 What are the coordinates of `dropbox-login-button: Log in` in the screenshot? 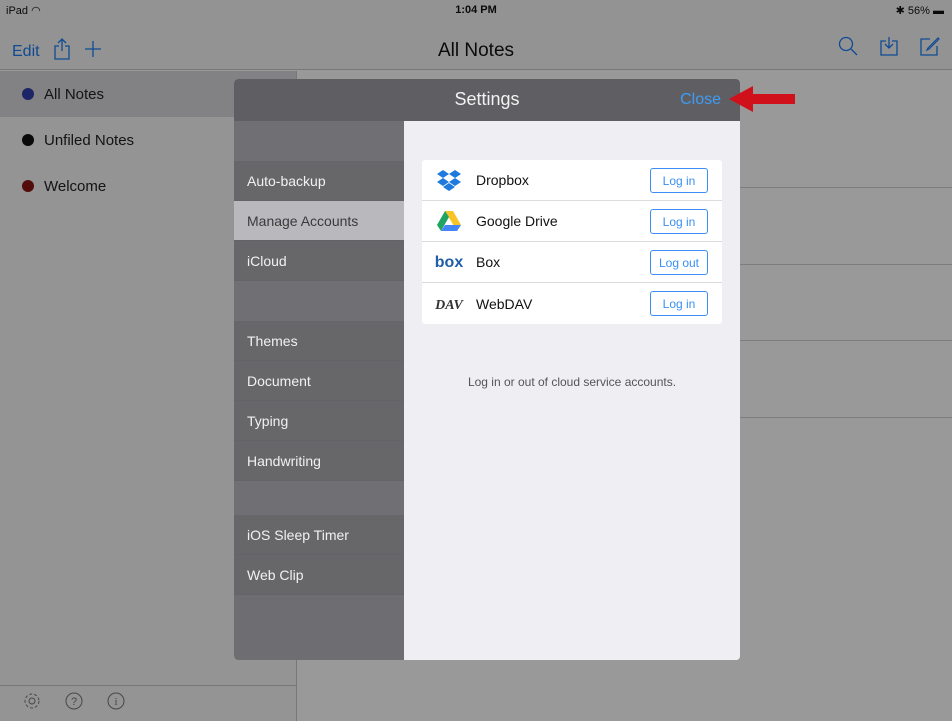 It's located at (679, 180).